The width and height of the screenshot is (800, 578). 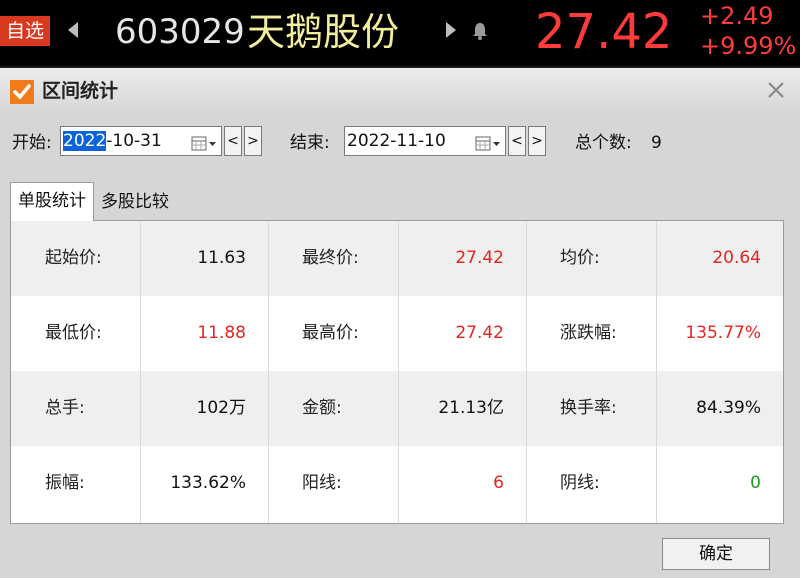 What do you see at coordinates (233, 141) in the screenshot?
I see `start-prev-button: <` at bounding box center [233, 141].